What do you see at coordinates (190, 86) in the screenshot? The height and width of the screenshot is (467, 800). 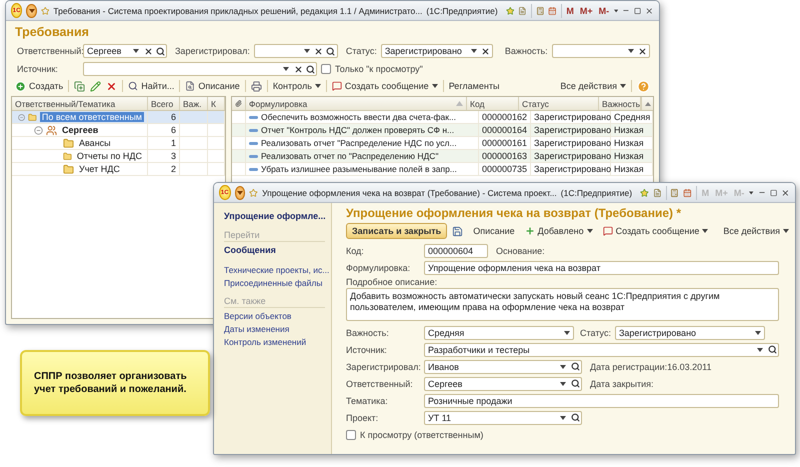 I see `magnifier-icon` at bounding box center [190, 86].